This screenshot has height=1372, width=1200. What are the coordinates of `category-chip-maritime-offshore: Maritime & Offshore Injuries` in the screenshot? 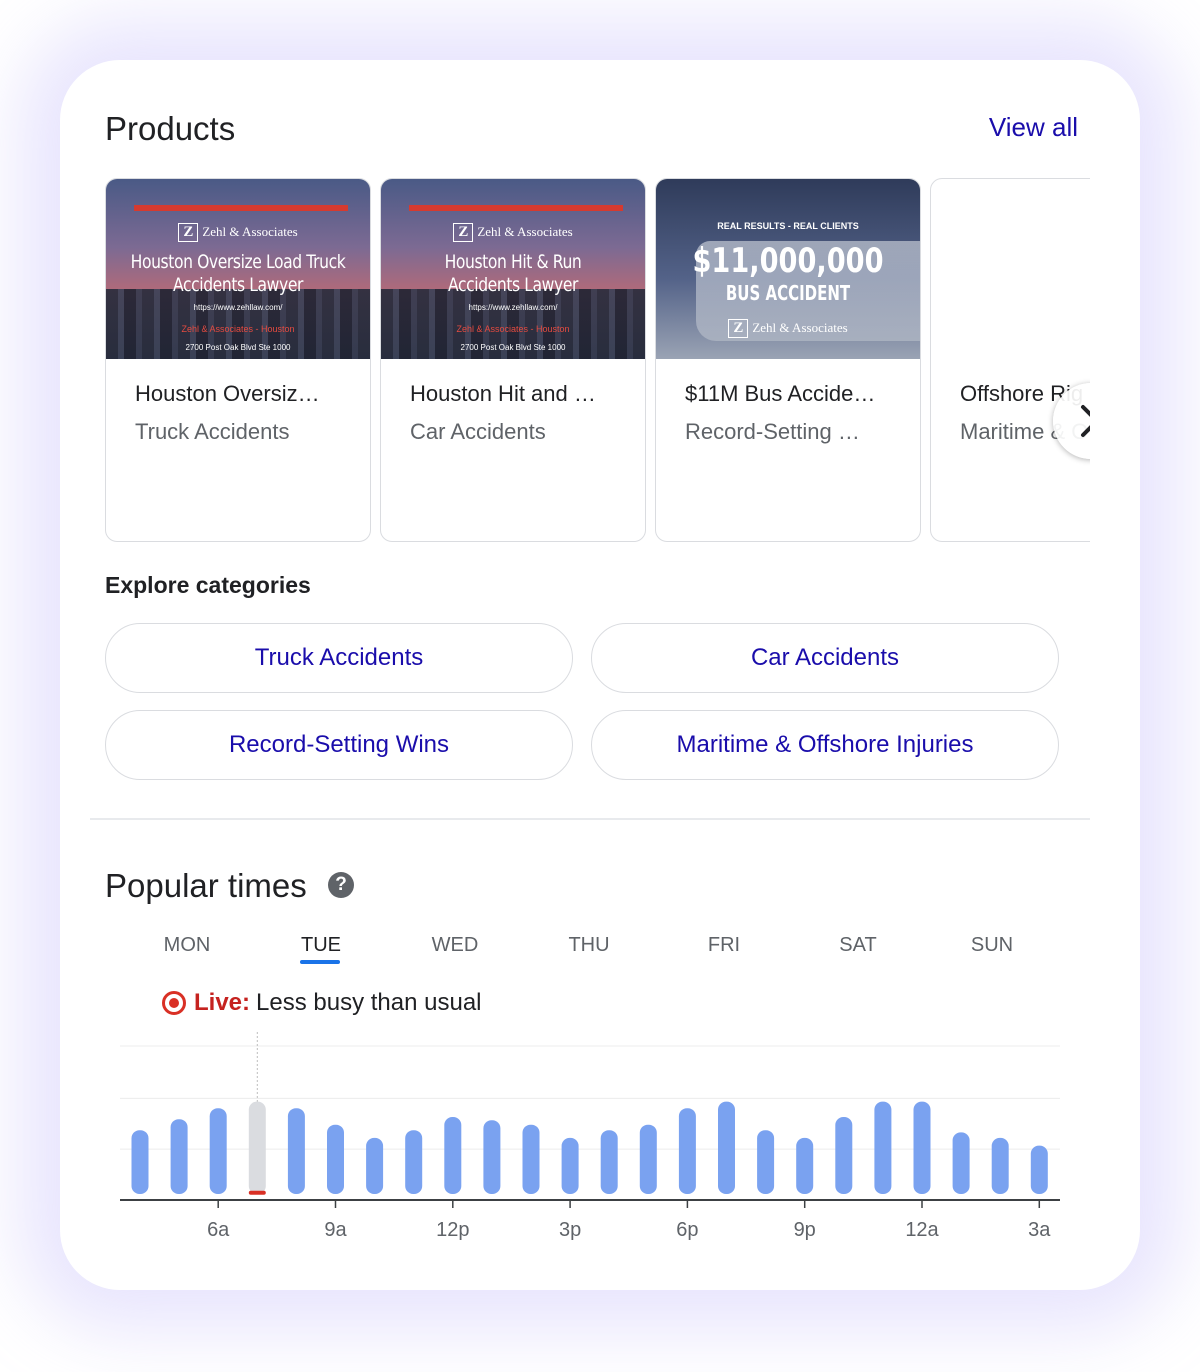 It's located at (825, 745).